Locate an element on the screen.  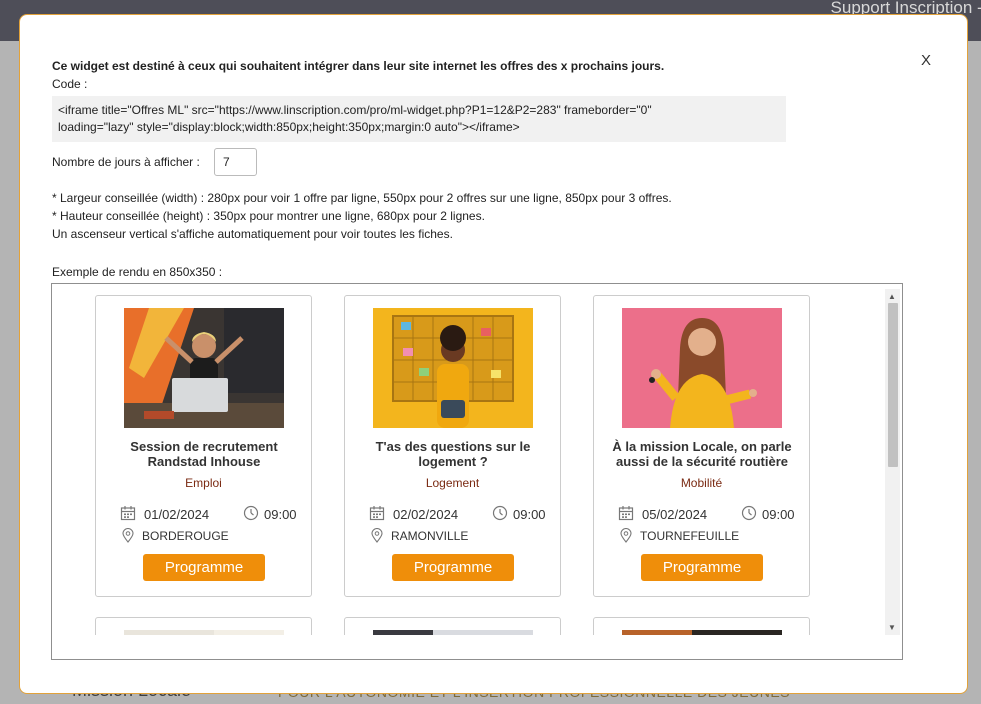
offer-location: BORDEROUGE is located at coordinates (185, 536).